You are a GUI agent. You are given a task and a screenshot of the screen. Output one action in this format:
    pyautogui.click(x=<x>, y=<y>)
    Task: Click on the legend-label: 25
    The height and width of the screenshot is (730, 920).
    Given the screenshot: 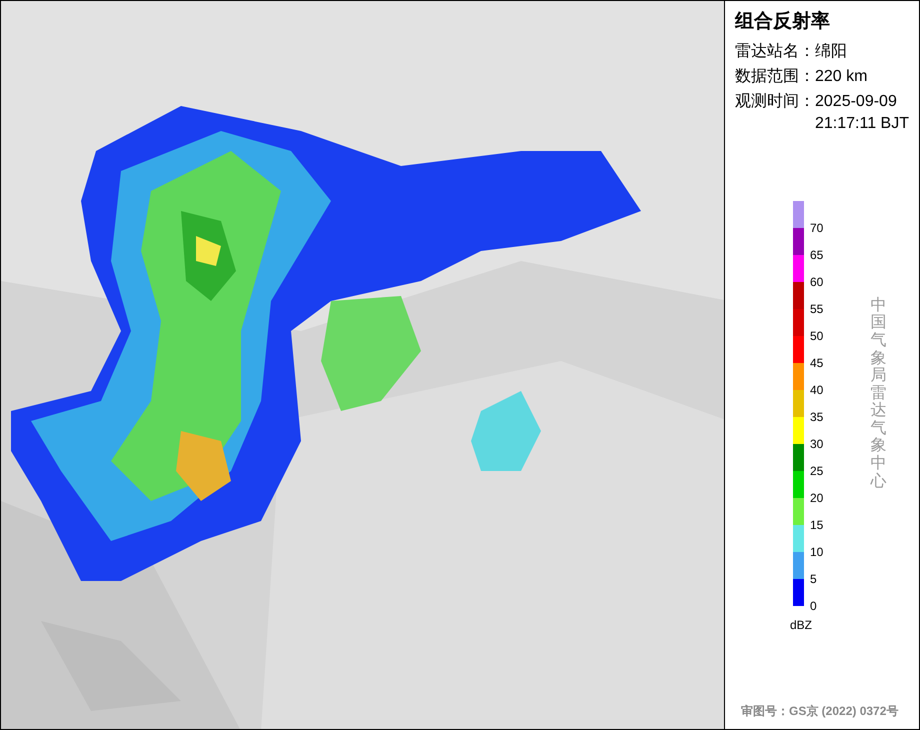 What is the action you would take?
    pyautogui.click(x=817, y=471)
    